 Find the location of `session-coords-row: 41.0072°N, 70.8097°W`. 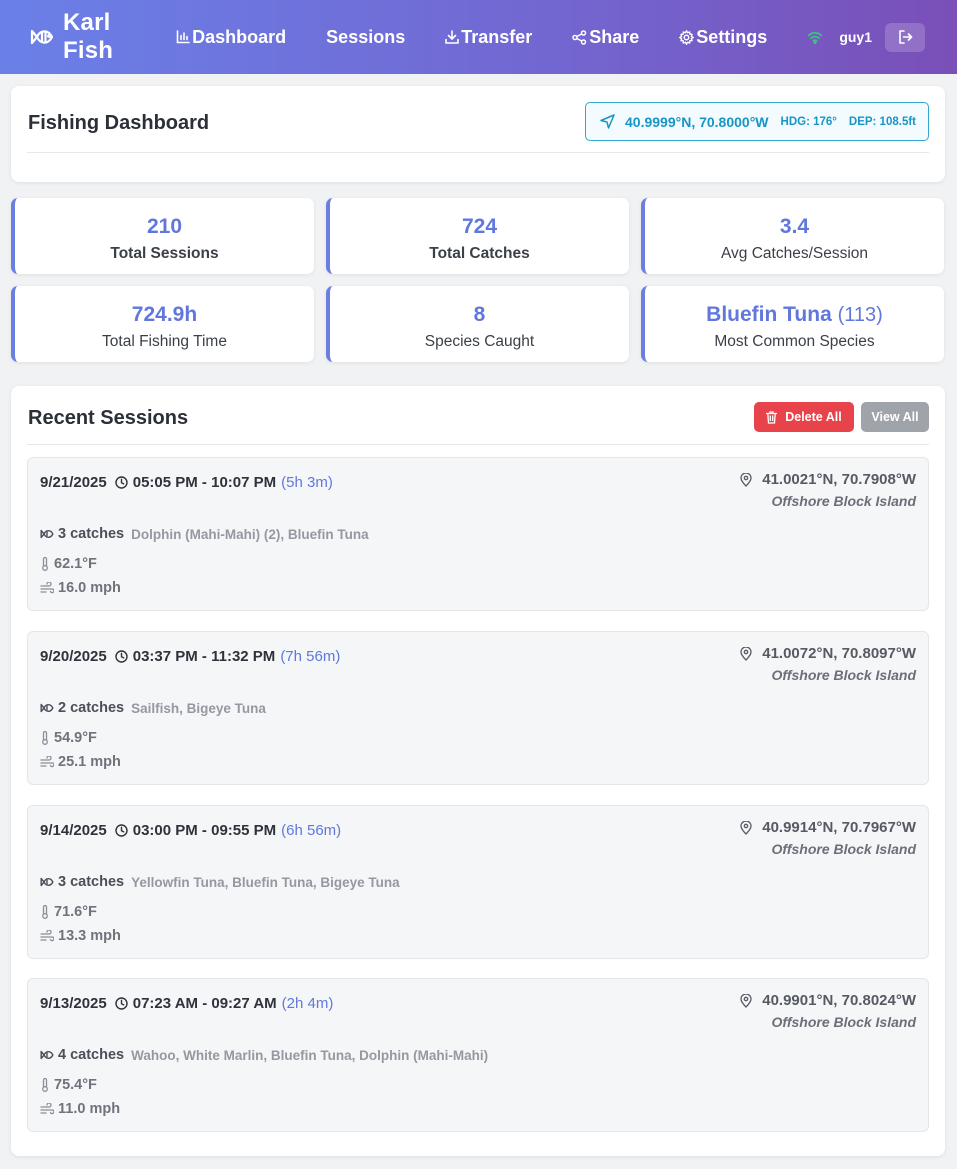

session-coords-row: 41.0072°N, 70.8097°W is located at coordinates (828, 653).